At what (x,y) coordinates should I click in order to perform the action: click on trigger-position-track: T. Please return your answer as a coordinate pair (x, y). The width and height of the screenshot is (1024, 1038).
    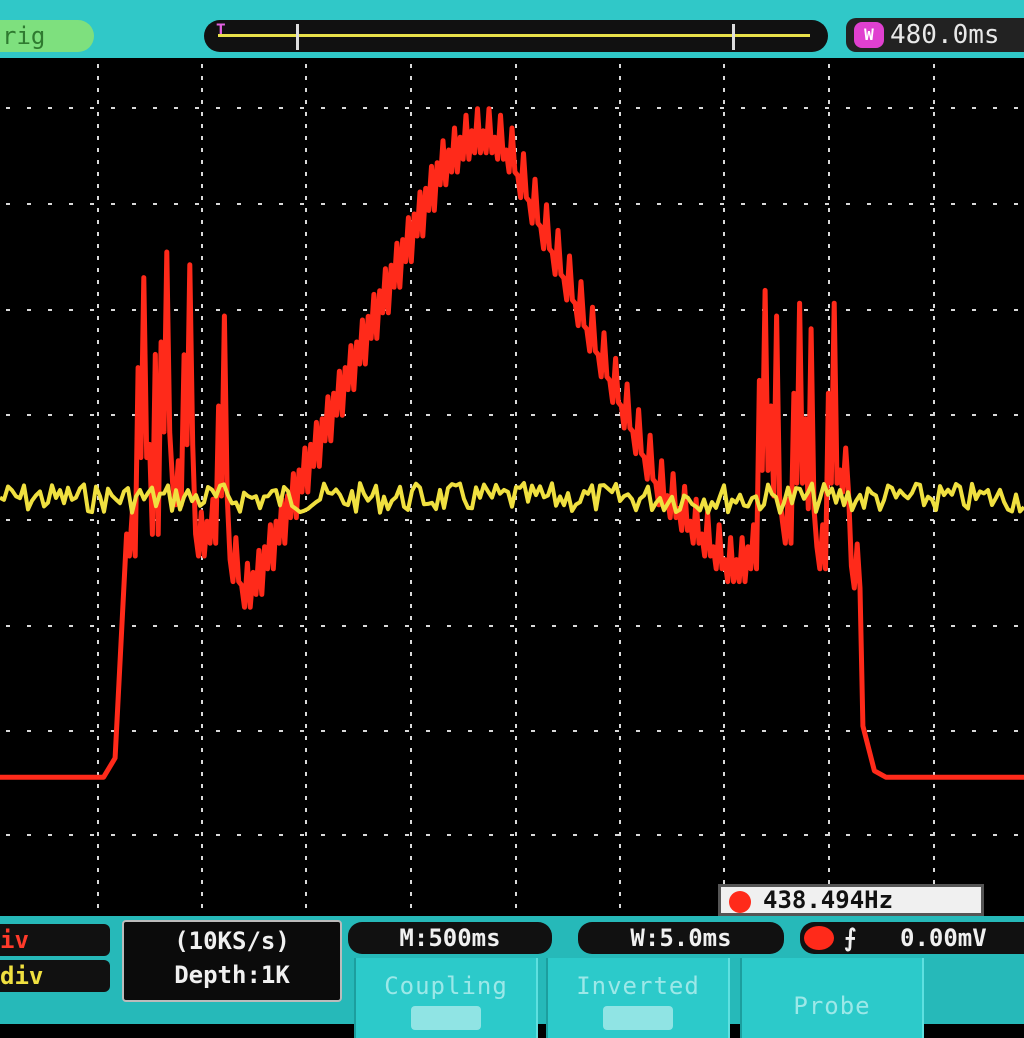
    Looking at the image, I should click on (516, 36).